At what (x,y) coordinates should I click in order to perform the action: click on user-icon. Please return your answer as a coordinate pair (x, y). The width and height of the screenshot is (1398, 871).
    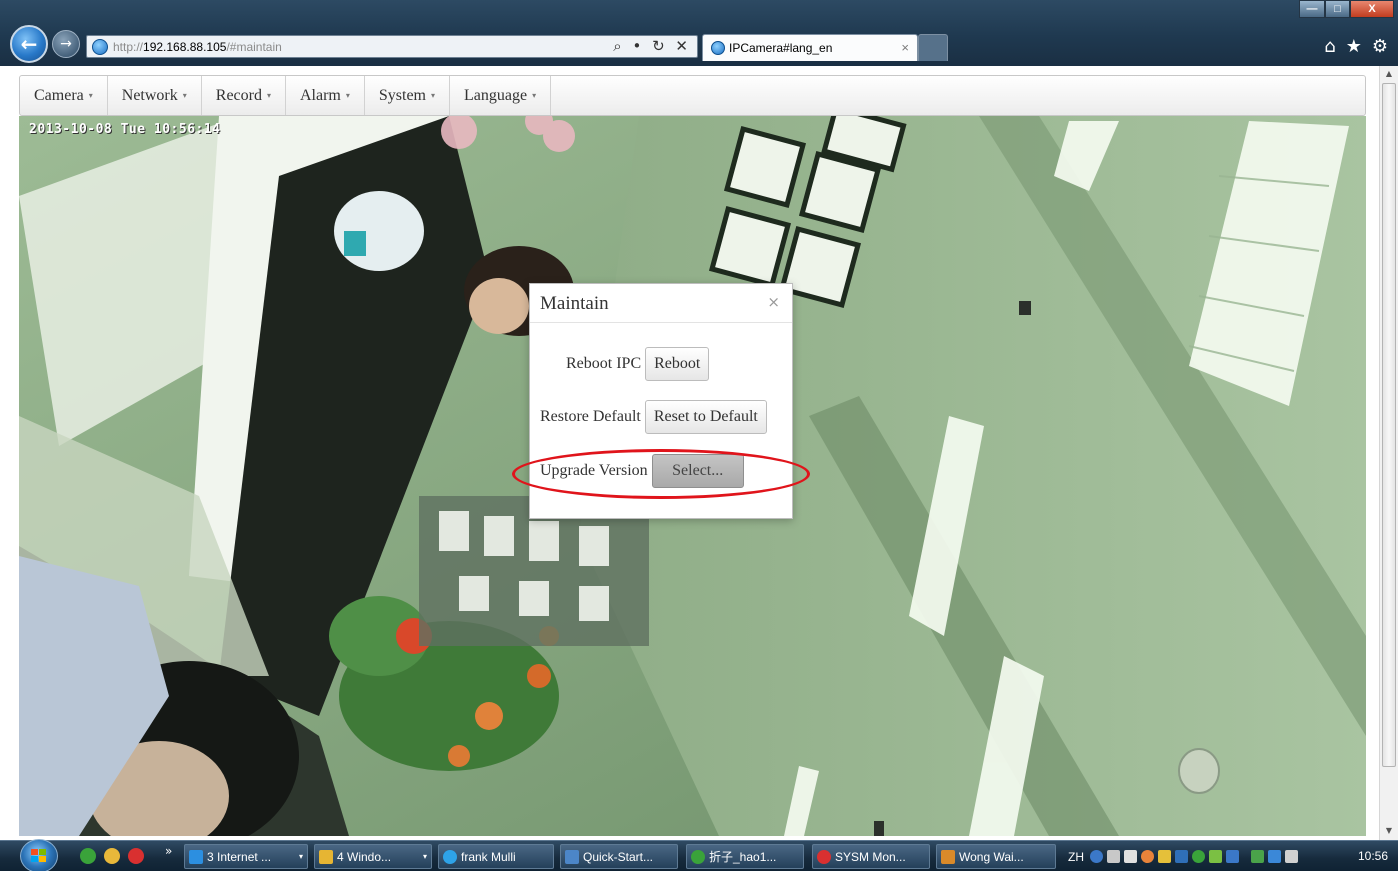
    Looking at the image, I should click on (948, 856).